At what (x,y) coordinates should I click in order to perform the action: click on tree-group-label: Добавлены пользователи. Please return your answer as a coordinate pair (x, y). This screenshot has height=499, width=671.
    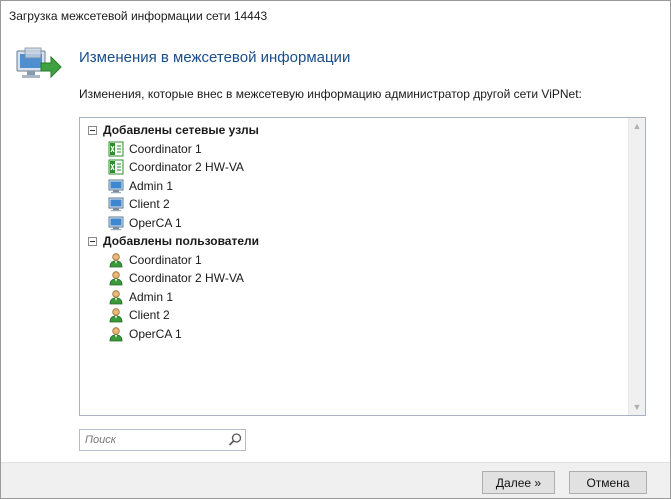
    Looking at the image, I should click on (181, 241).